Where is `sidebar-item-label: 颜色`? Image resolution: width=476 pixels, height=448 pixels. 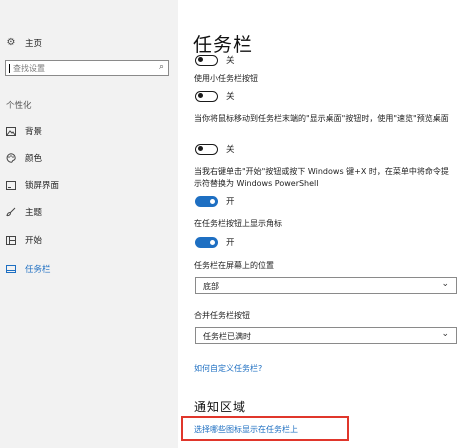
sidebar-item-label: 颜色 is located at coordinates (34, 159).